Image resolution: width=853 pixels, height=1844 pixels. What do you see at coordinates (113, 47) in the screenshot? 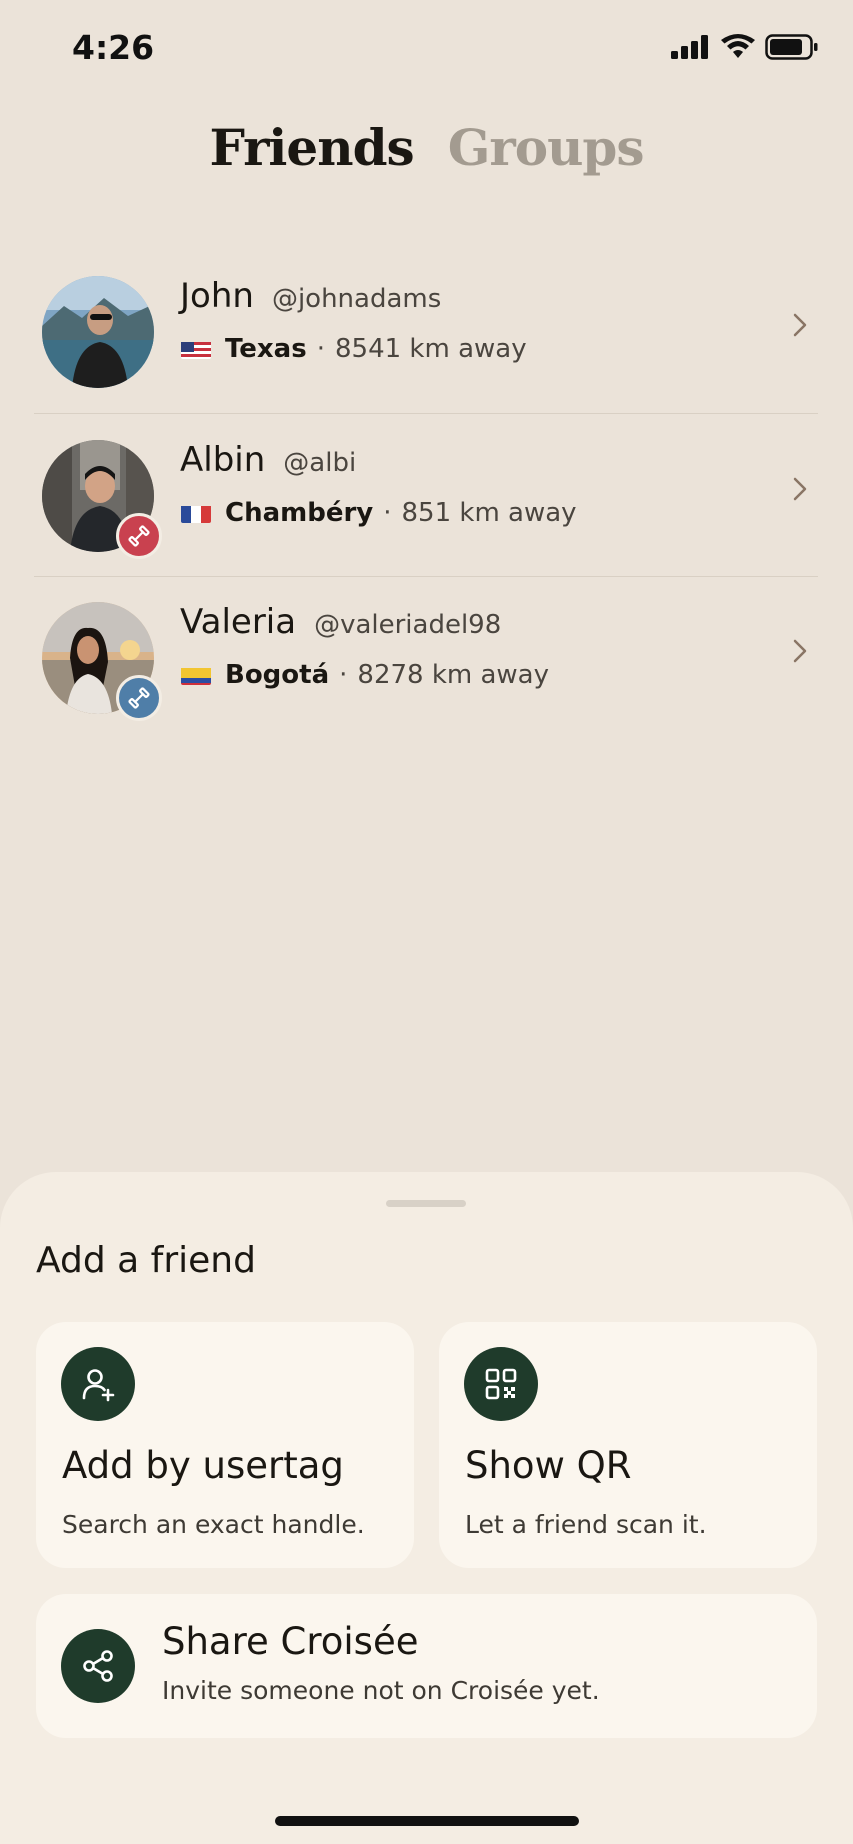
I see `status-time: 4:26` at bounding box center [113, 47].